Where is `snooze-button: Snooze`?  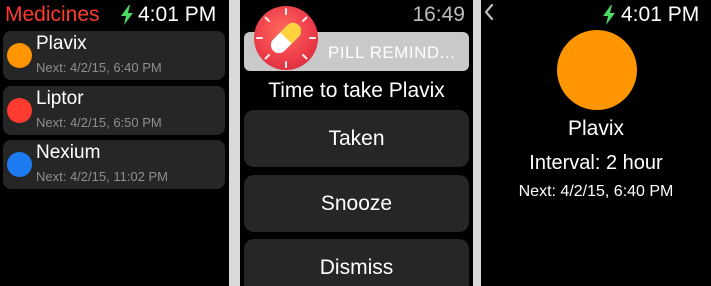
snooze-button: Snooze is located at coordinates (356, 203).